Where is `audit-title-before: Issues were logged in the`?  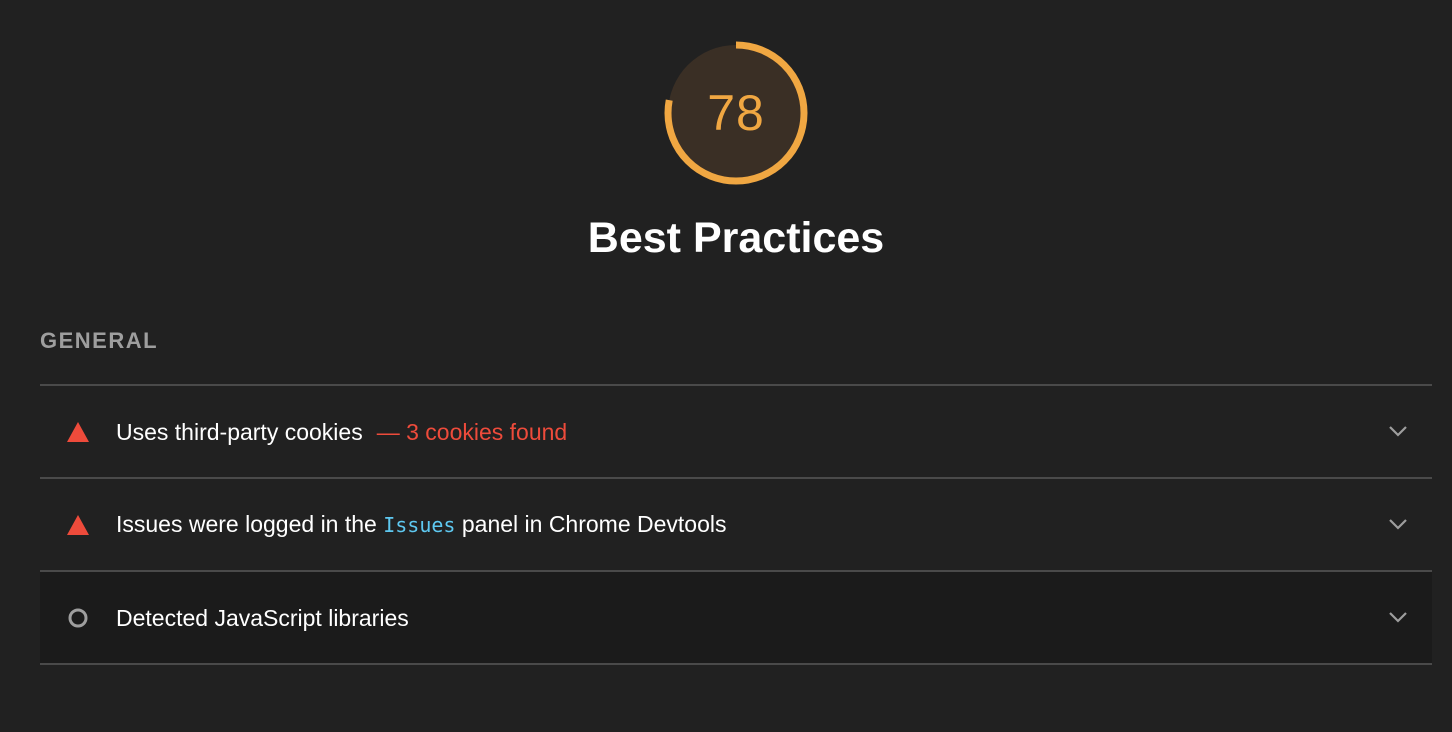
audit-title-before: Issues were logged in the is located at coordinates (250, 524).